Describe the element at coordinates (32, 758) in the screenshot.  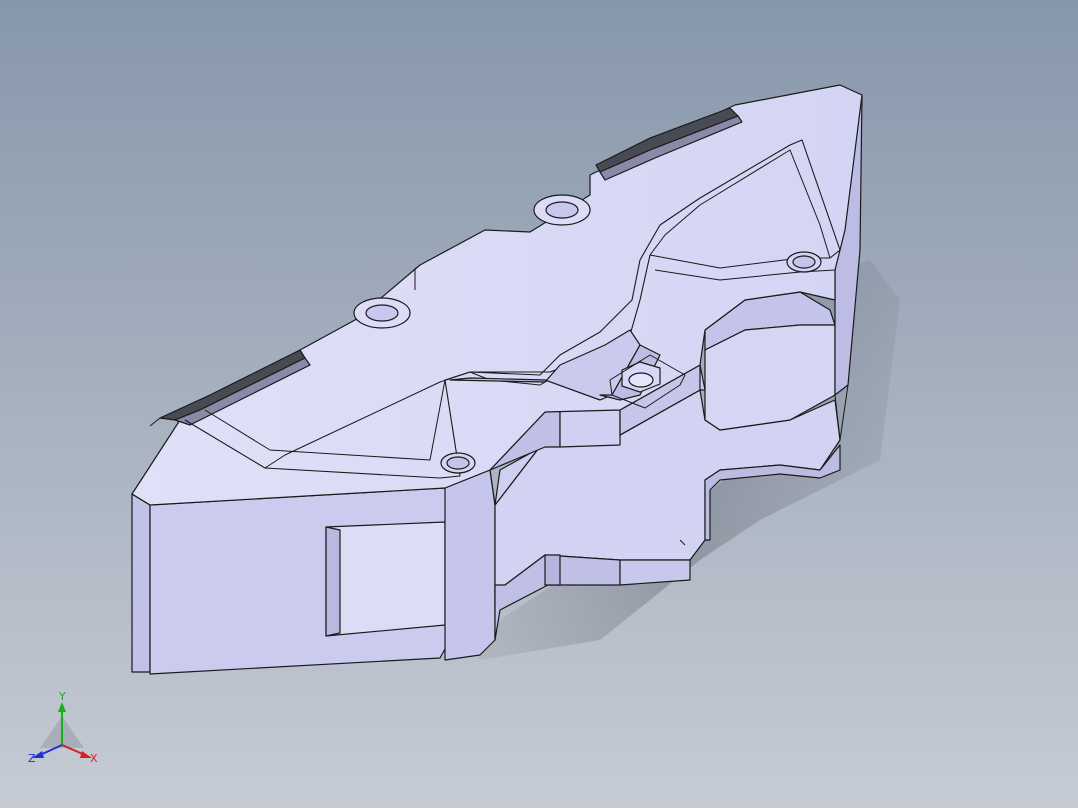
I see `z-axis-label: Z` at that location.